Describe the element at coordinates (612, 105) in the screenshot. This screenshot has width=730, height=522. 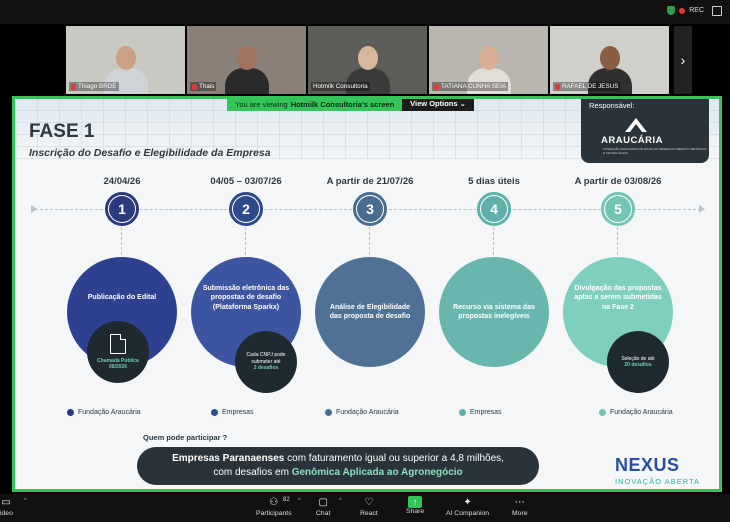
I see `responsavel-label: Responsável:` at that location.